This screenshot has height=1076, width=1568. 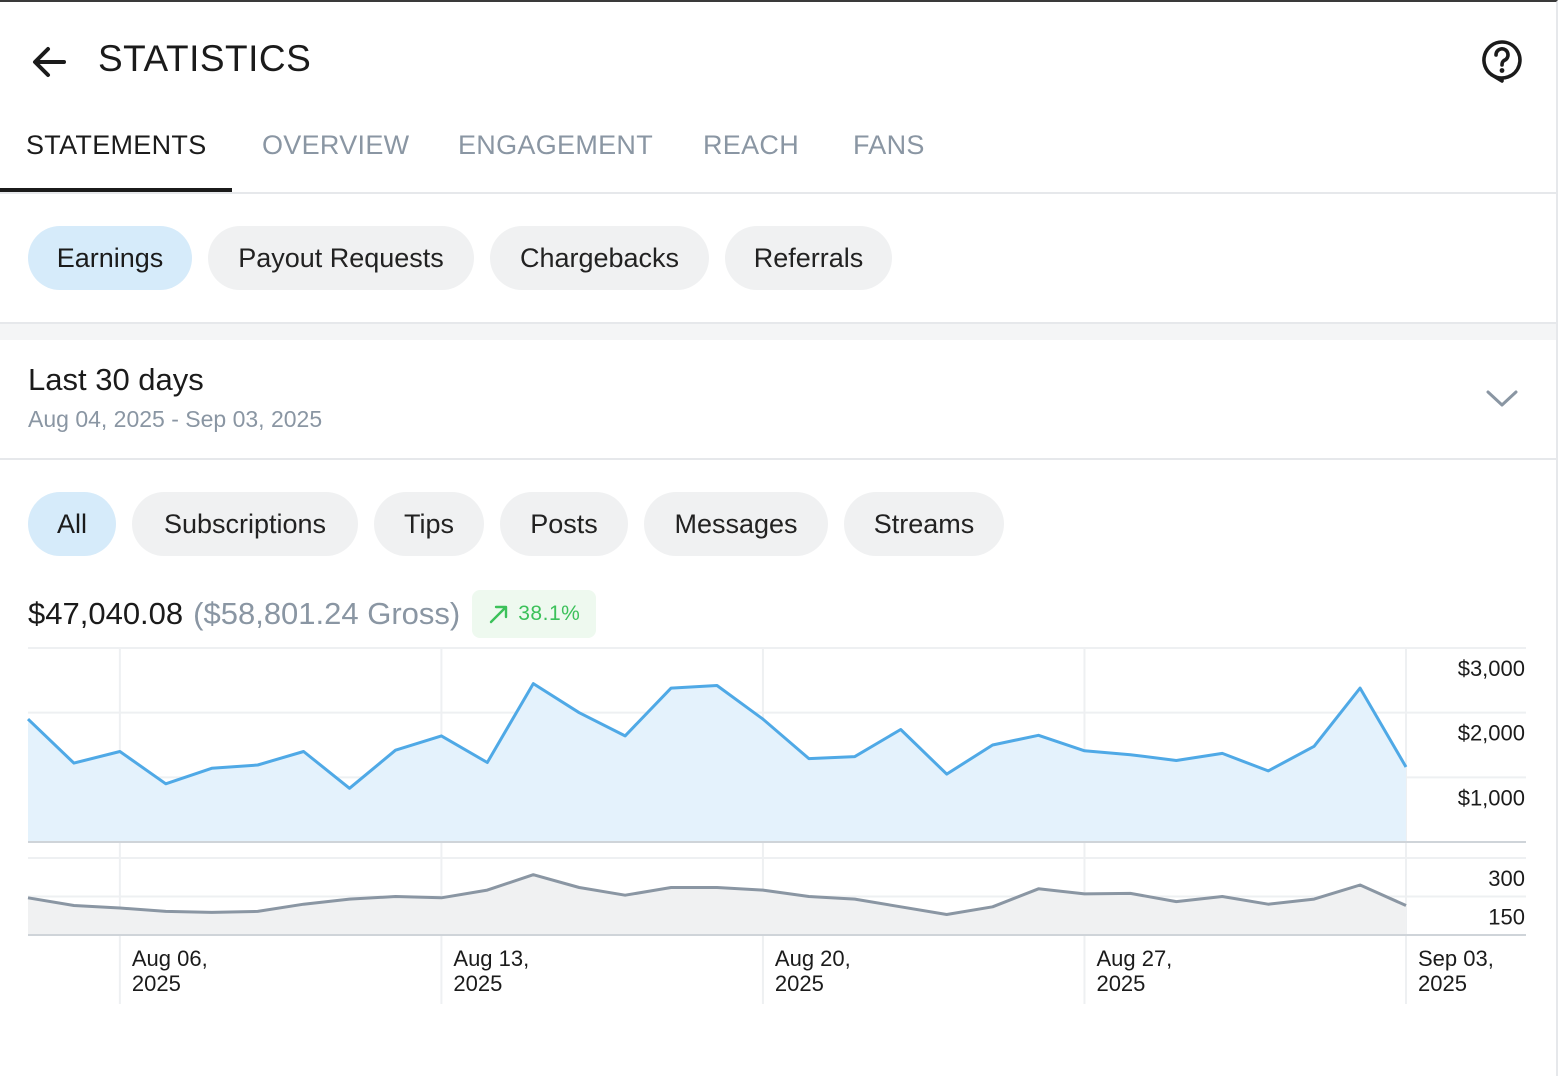 What do you see at coordinates (778, 57) in the screenshot?
I see `header: STATISTICS` at bounding box center [778, 57].